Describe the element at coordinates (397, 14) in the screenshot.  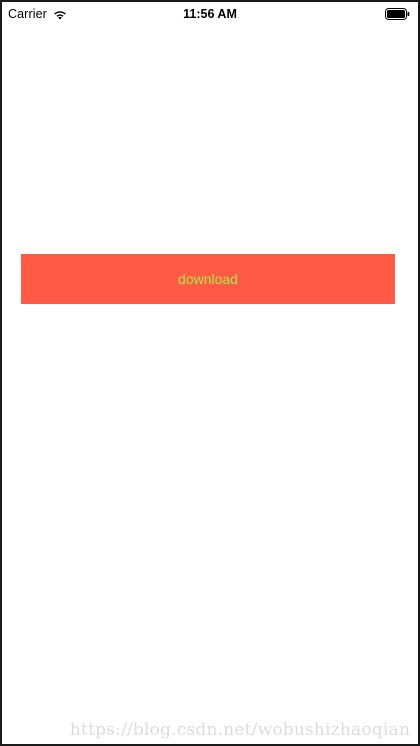
I see `battery-icon` at that location.